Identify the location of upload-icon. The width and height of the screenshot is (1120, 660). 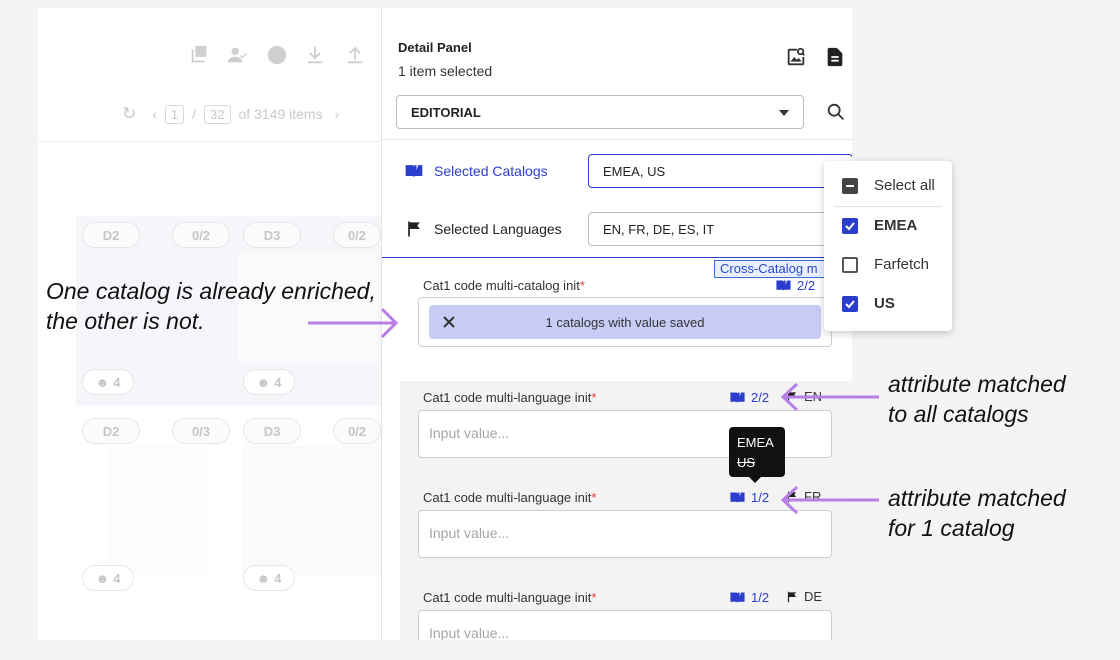
(355, 55).